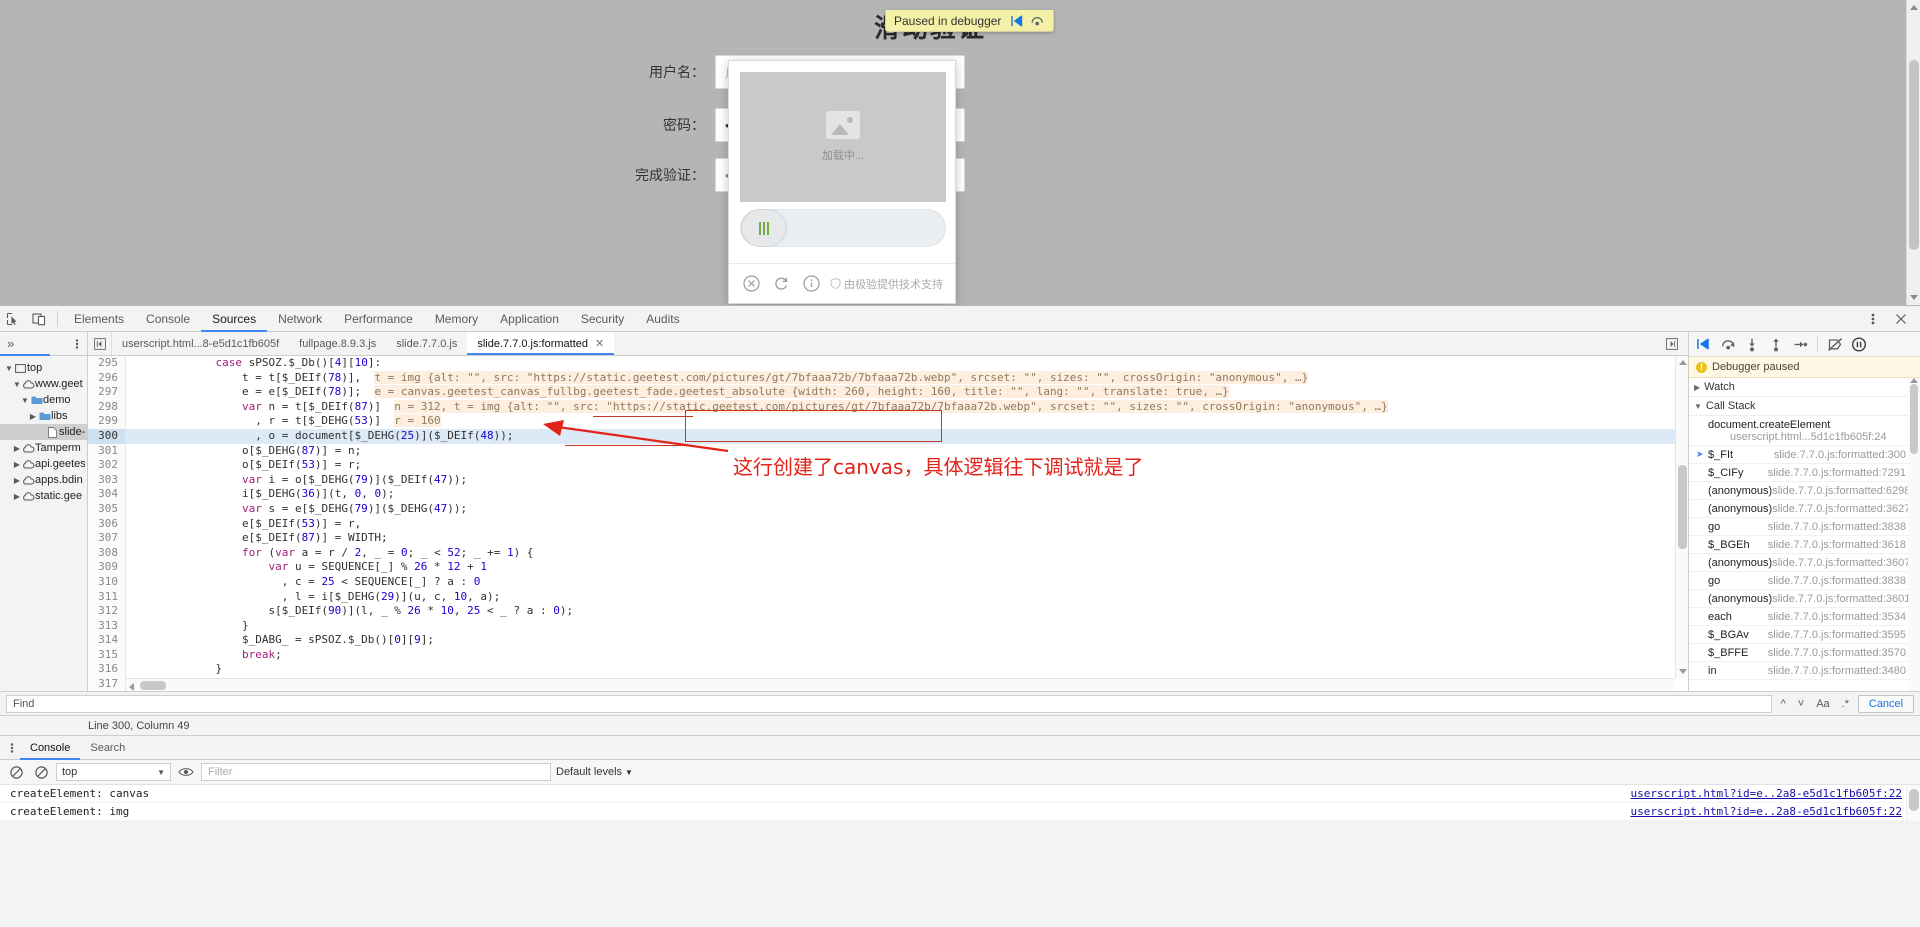  What do you see at coordinates (187, 626) in the screenshot?
I see `code-text: }` at bounding box center [187, 626].